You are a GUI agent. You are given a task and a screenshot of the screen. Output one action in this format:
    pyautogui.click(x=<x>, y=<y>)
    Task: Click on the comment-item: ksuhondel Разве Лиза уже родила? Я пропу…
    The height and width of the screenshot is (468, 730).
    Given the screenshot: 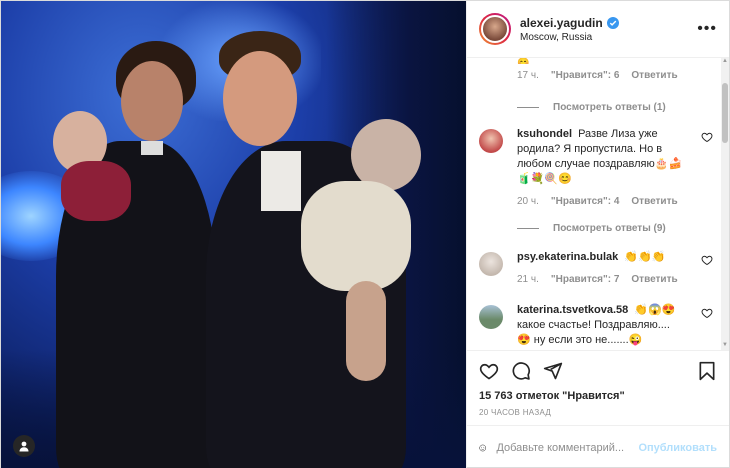 What is the action you would take?
    pyautogui.click(x=598, y=168)
    